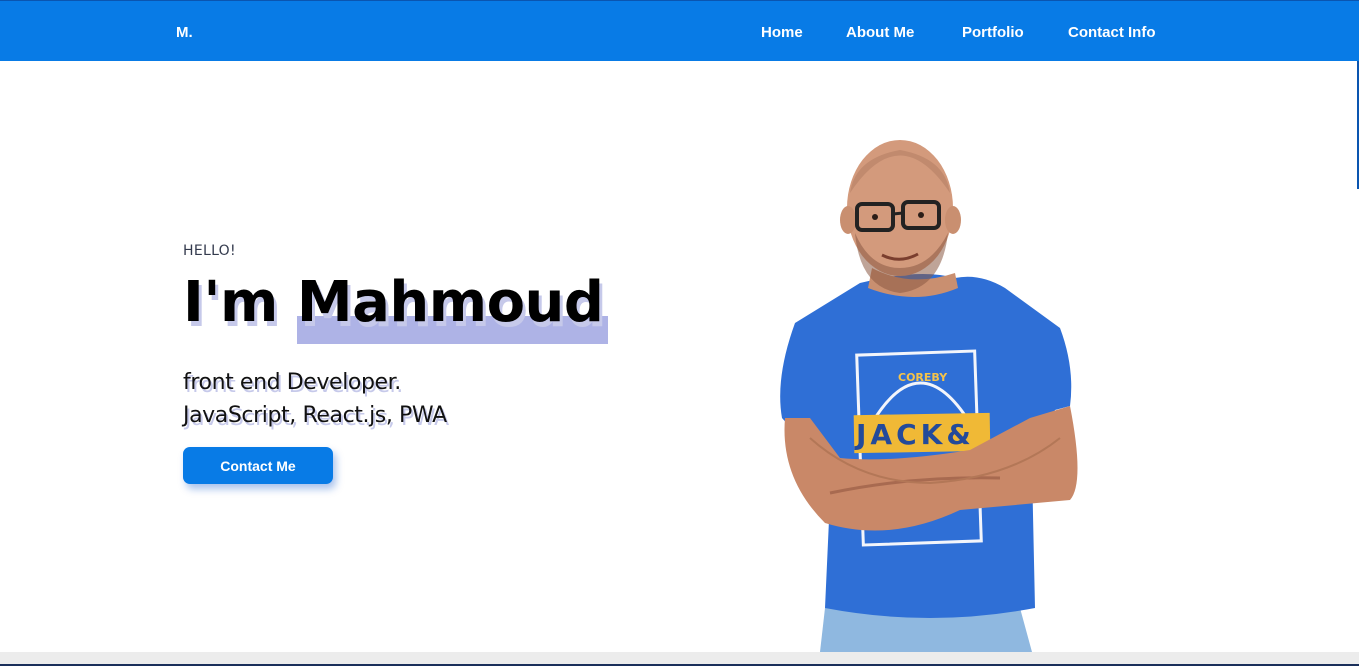  Describe the element at coordinates (880, 32) in the screenshot. I see `nav-link-about-me: About Me` at that location.